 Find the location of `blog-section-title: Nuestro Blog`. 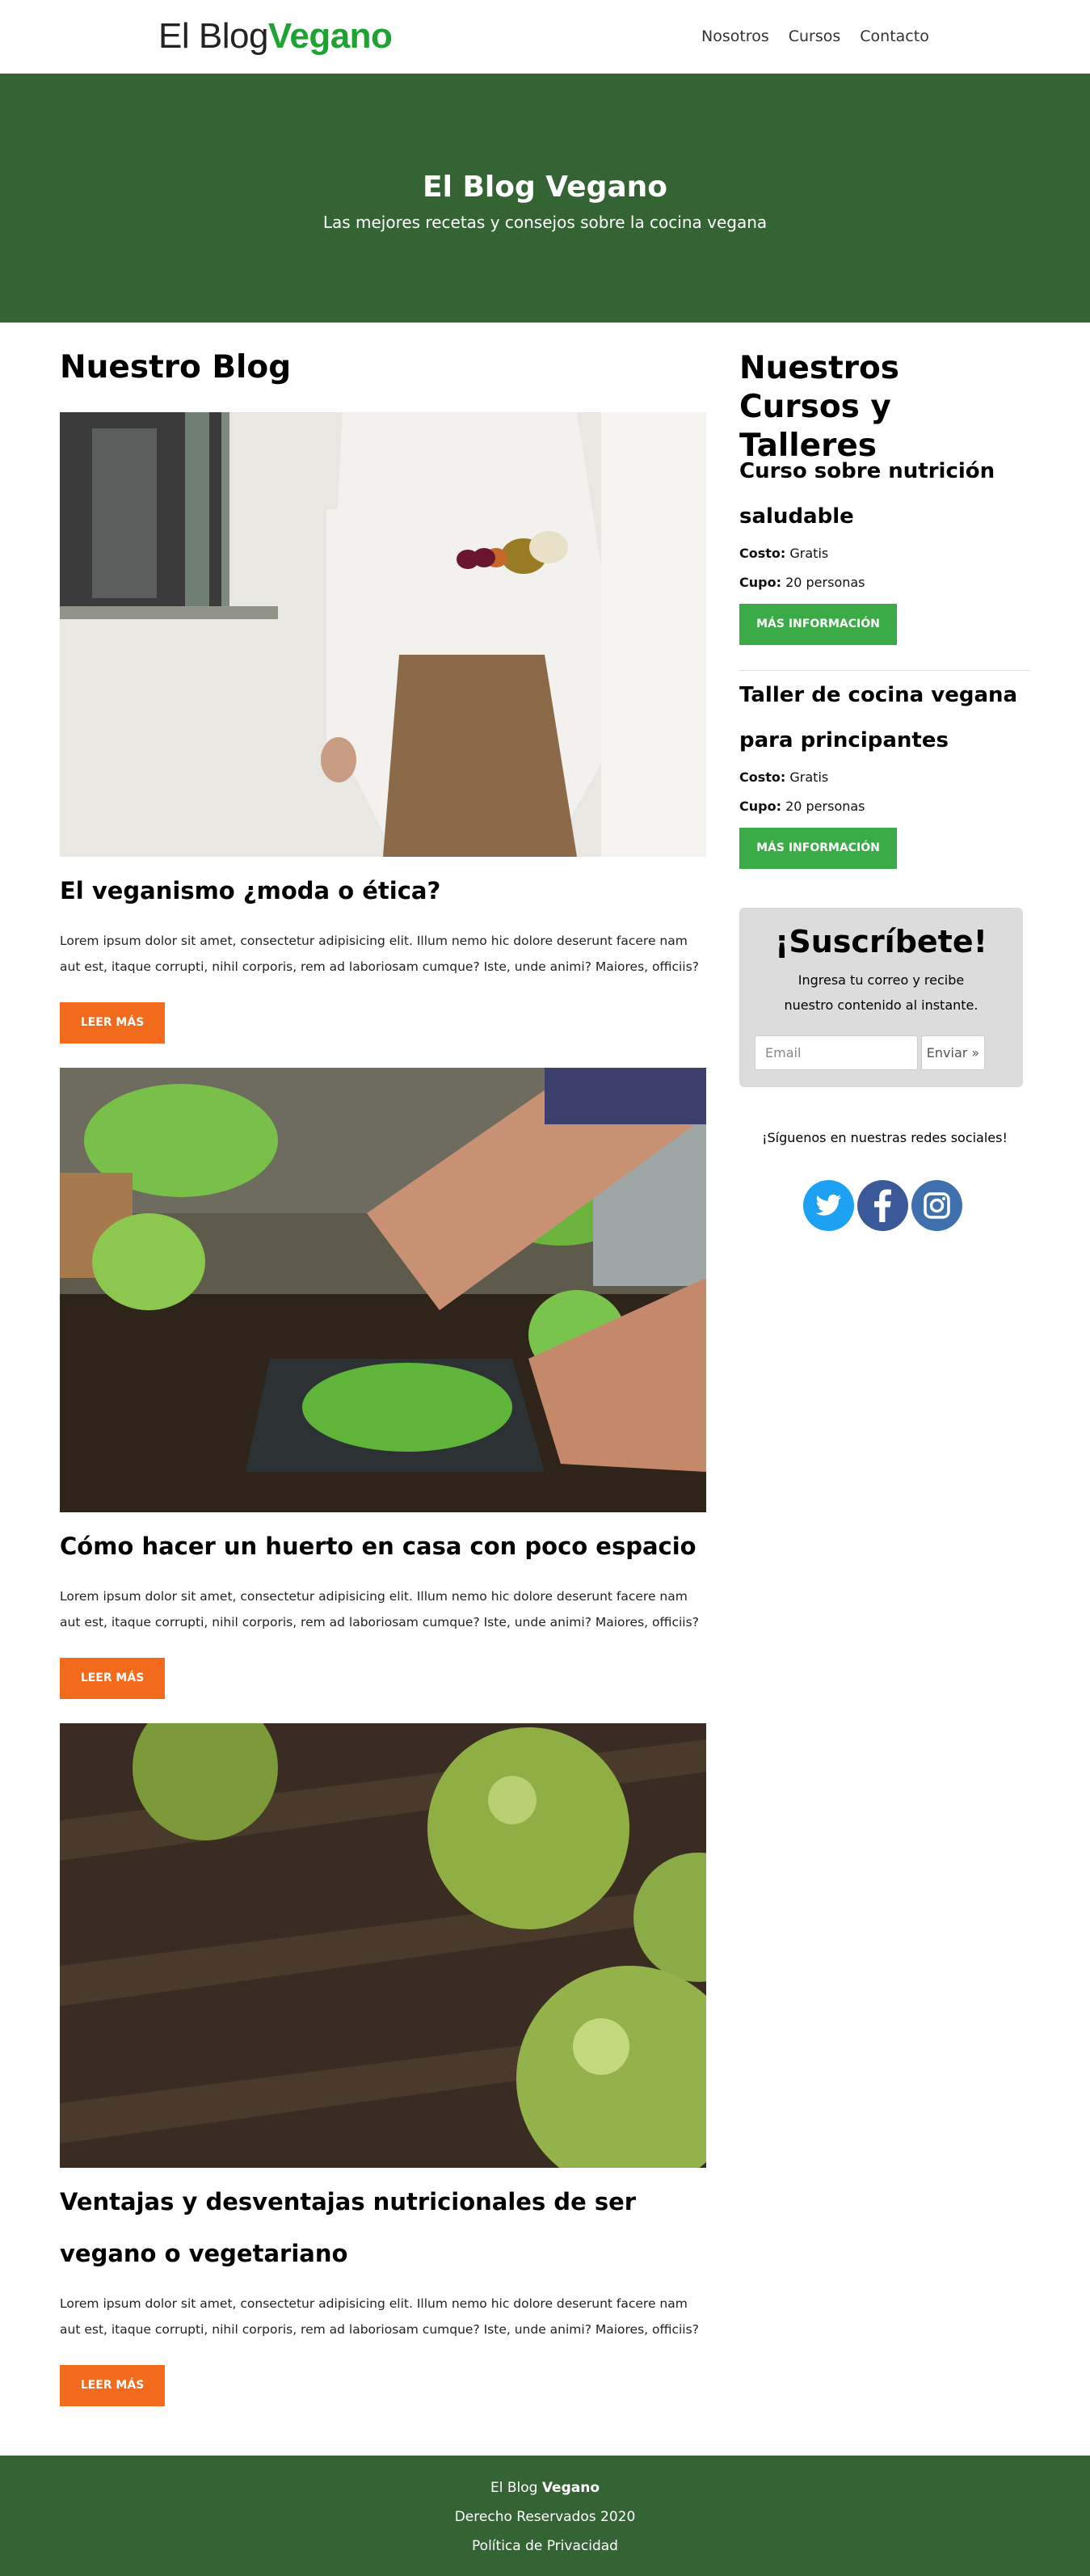

blog-section-title: Nuestro Blog is located at coordinates (176, 367).